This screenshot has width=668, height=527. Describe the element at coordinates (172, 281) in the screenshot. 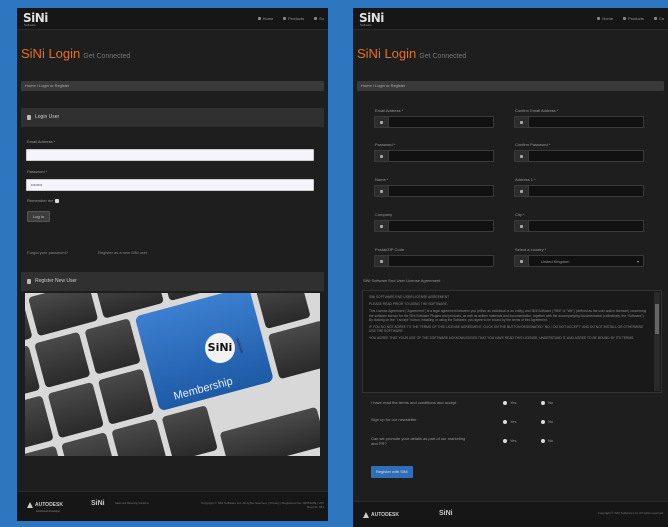

I see `register-new-user-header: Register New User` at that location.